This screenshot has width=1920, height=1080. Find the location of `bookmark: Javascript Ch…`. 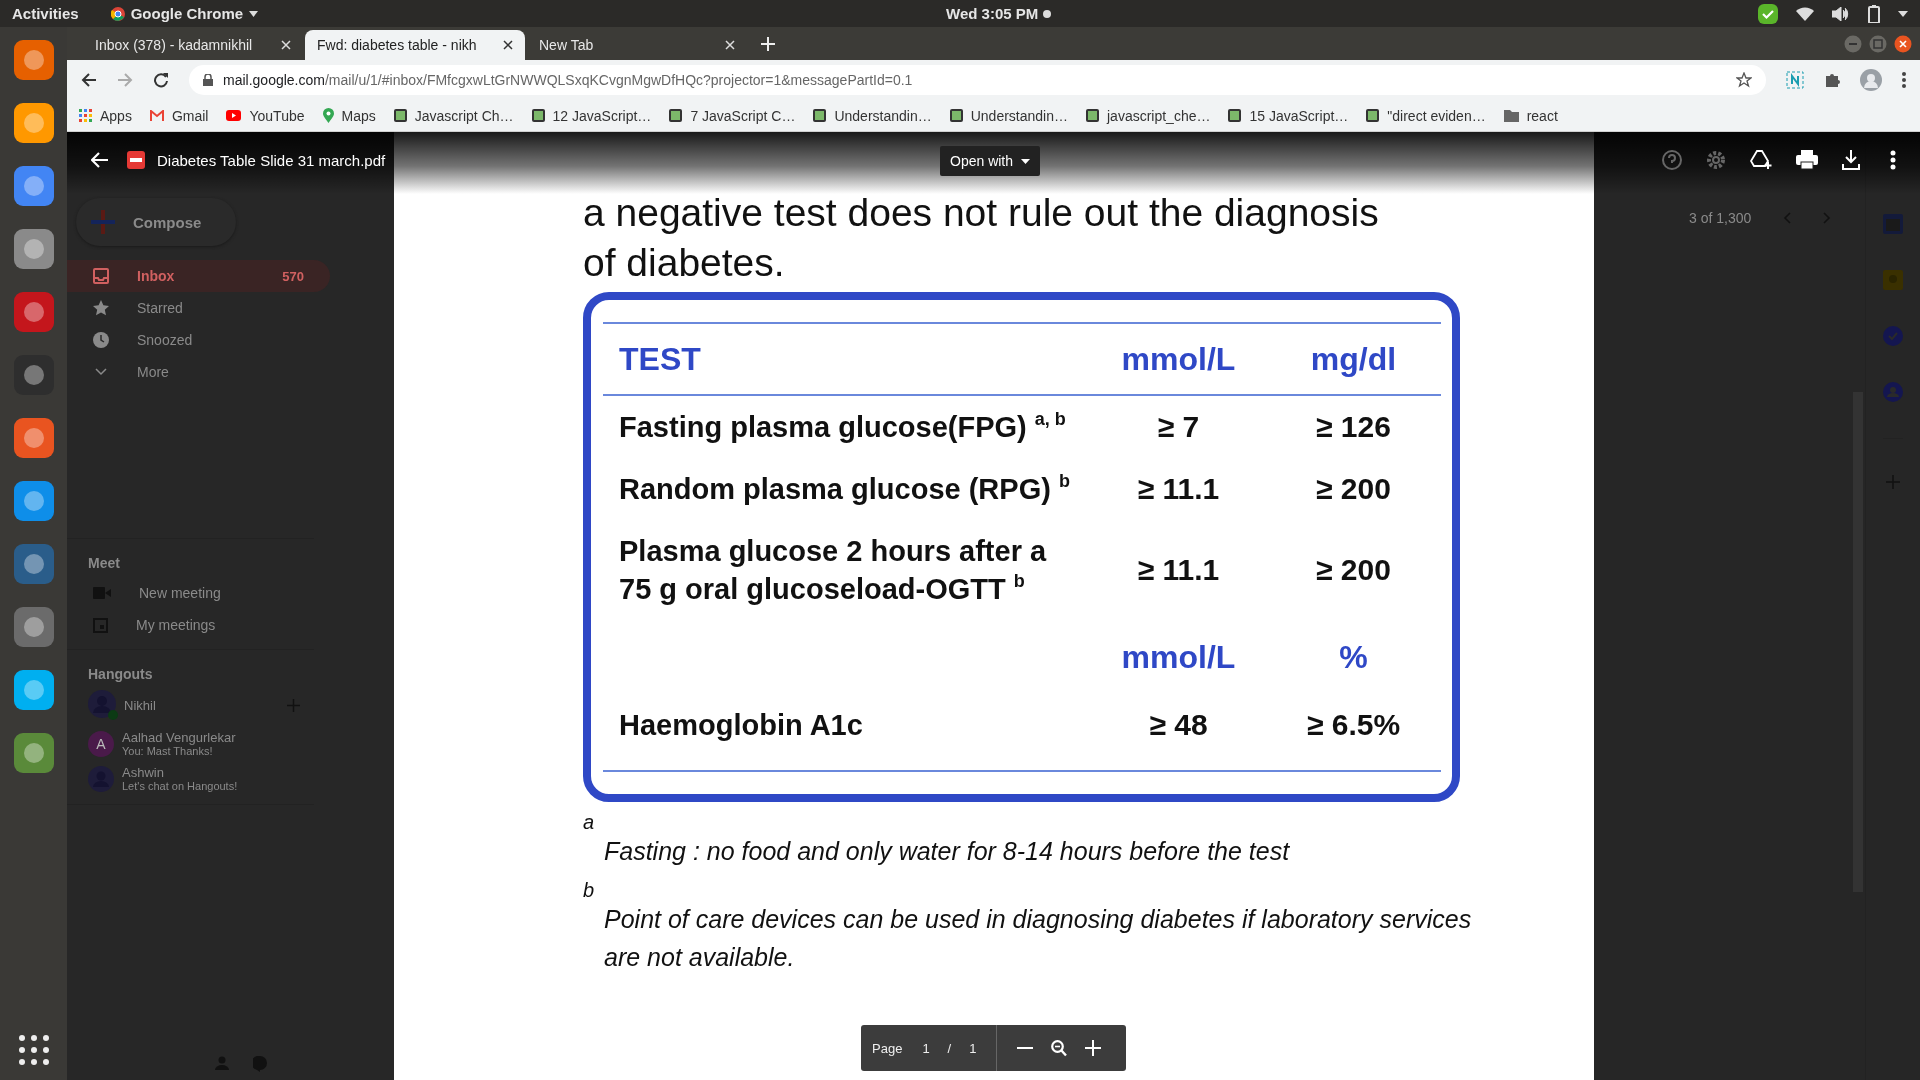

bookmark: Javascript Ch… is located at coordinates (453, 115).